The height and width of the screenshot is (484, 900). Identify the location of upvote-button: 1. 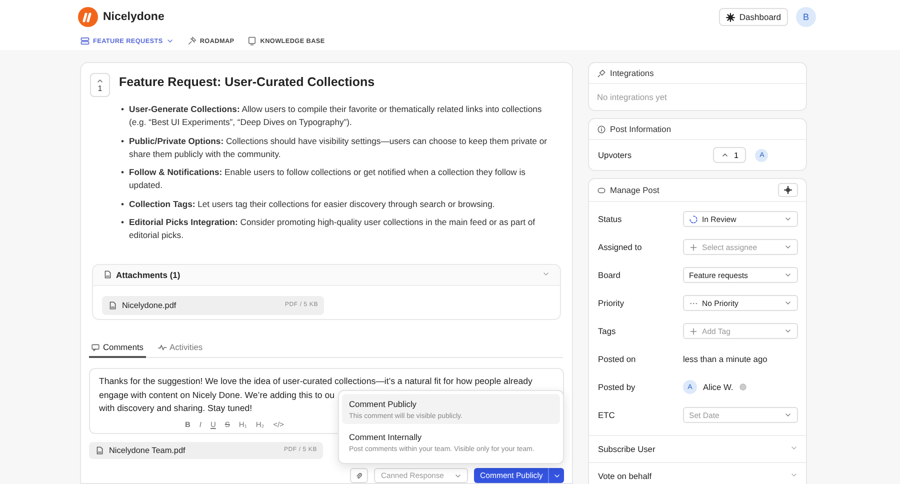
(100, 85).